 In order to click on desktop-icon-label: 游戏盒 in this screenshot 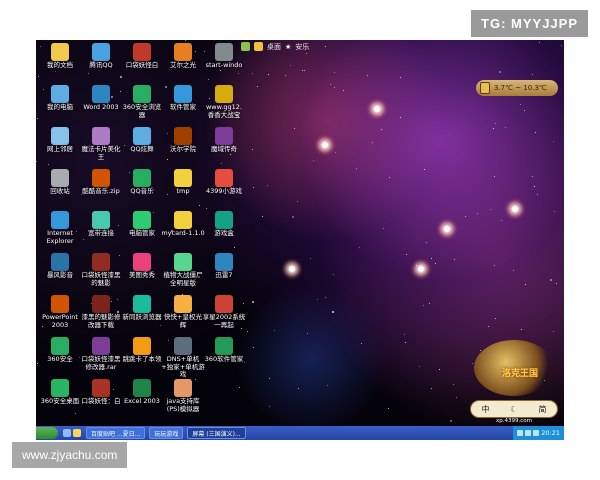, I will do `click(224, 233)`.